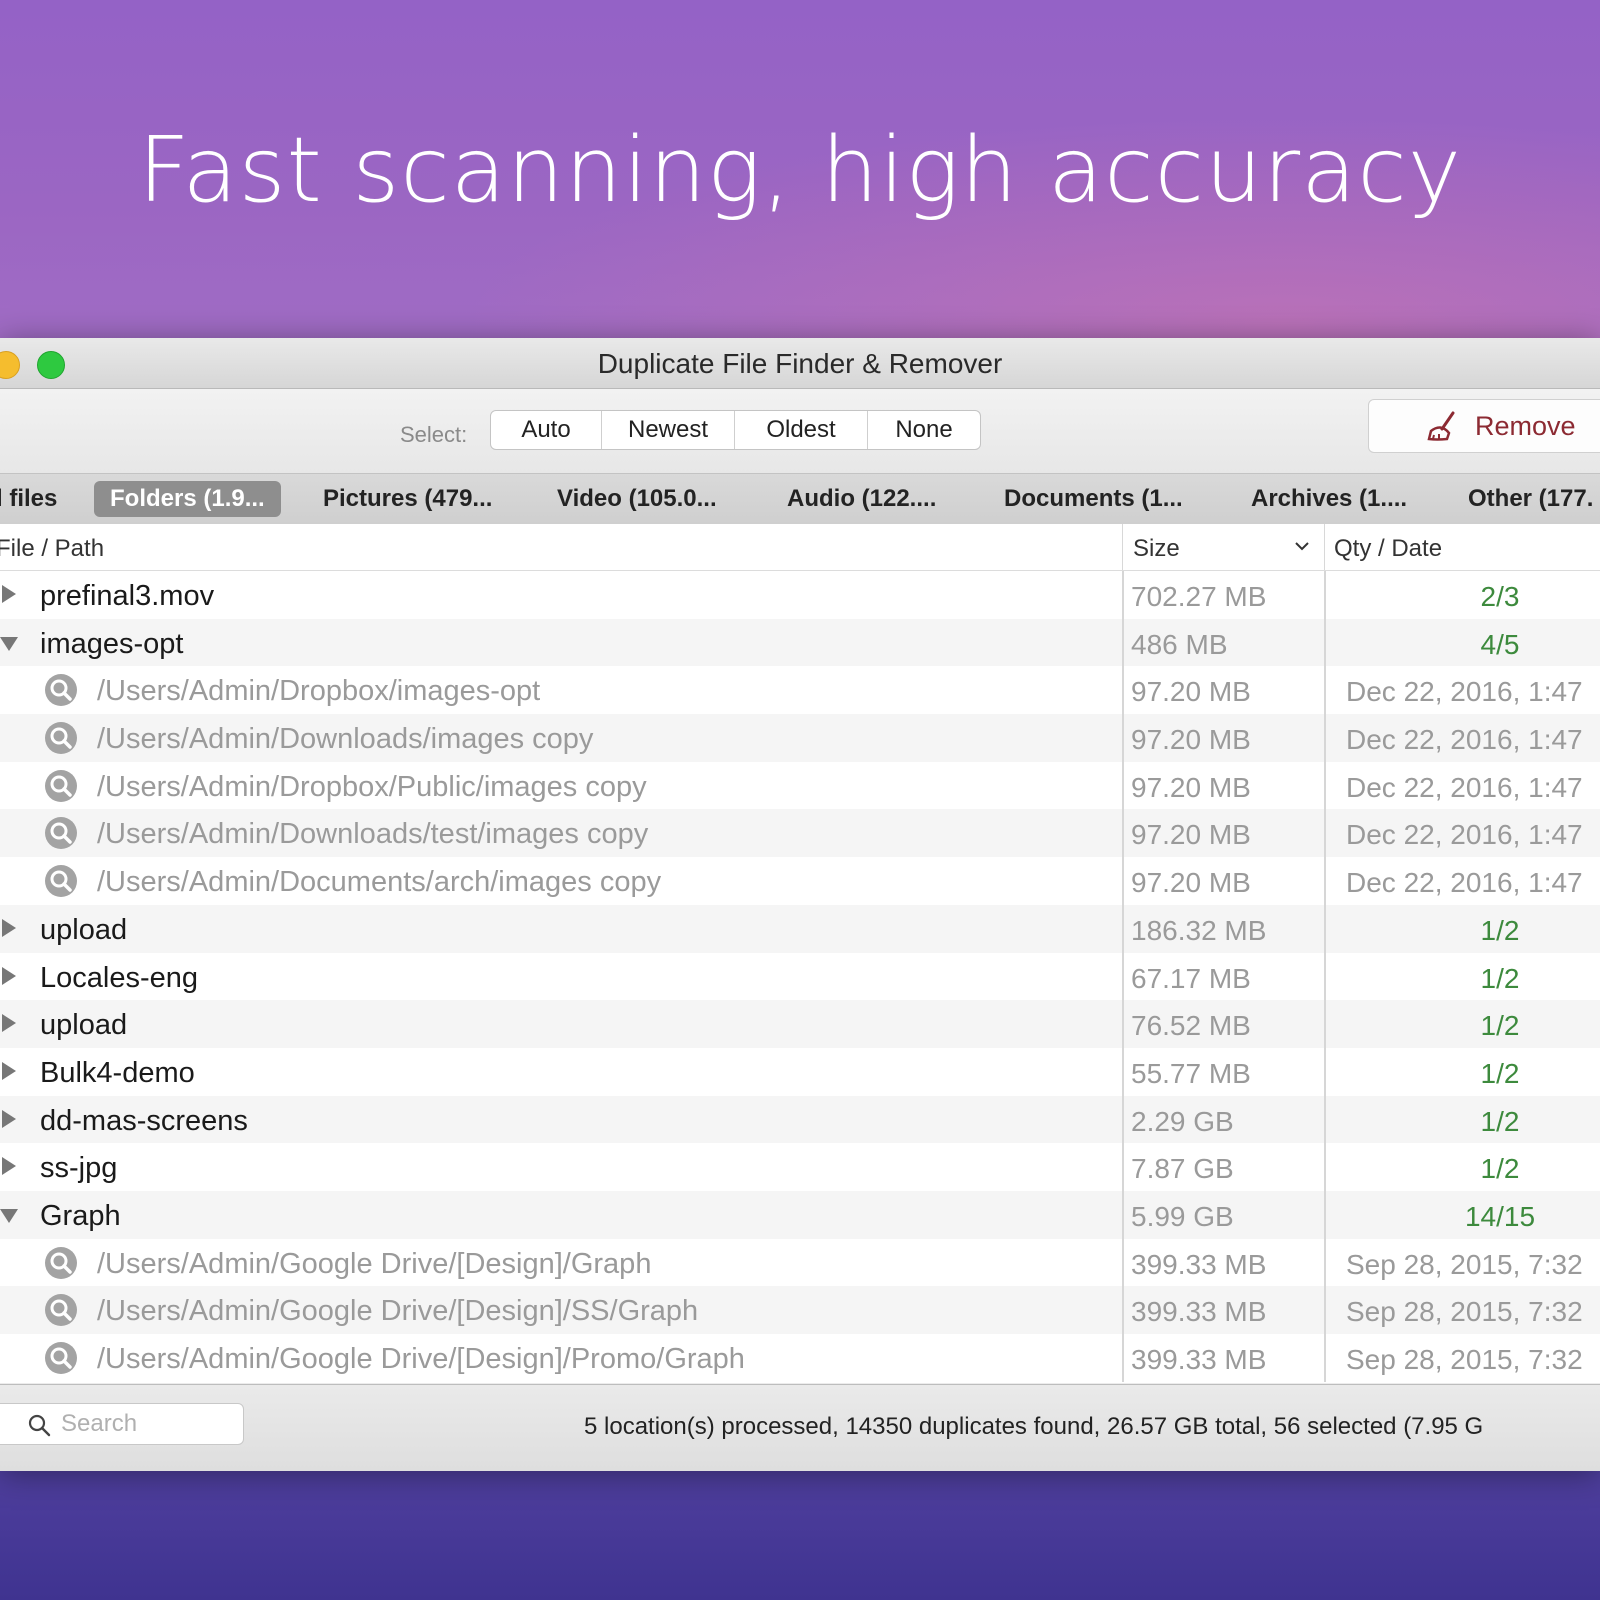 The height and width of the screenshot is (1600, 1600). Describe the element at coordinates (800, 547) in the screenshot. I see `column-header: File / Path Size Qty / Date` at that location.